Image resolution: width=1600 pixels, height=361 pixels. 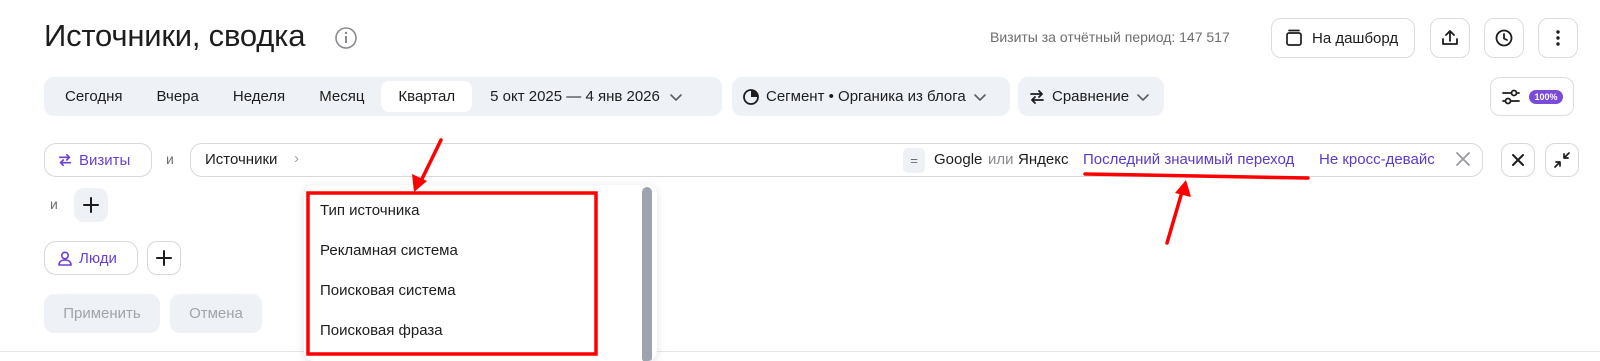 I want to click on attribution-link: Последний значимый переход, so click(x=1188, y=159).